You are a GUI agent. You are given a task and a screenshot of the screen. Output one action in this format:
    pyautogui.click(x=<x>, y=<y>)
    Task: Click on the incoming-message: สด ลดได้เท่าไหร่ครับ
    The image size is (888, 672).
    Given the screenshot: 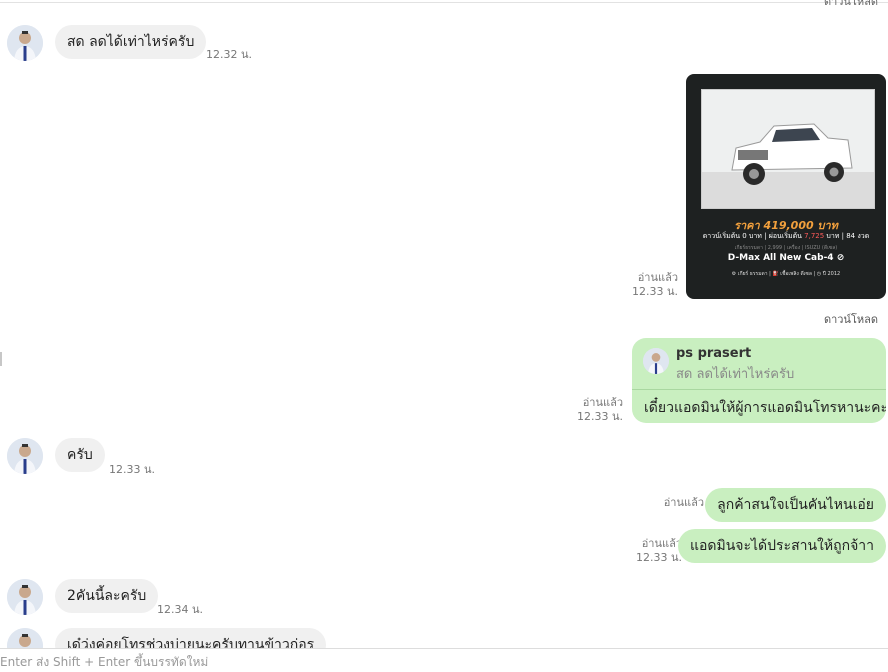 What is the action you would take?
    pyautogui.click(x=131, y=42)
    